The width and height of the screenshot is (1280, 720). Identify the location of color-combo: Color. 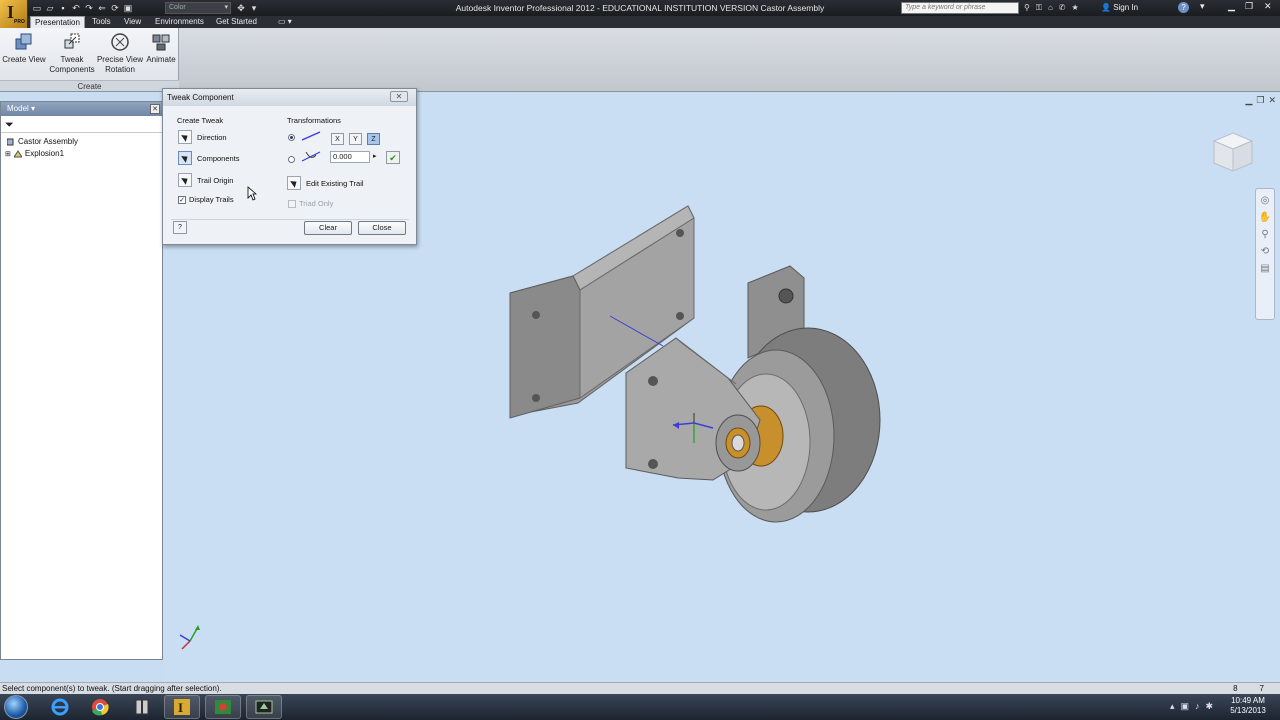
(198, 8).